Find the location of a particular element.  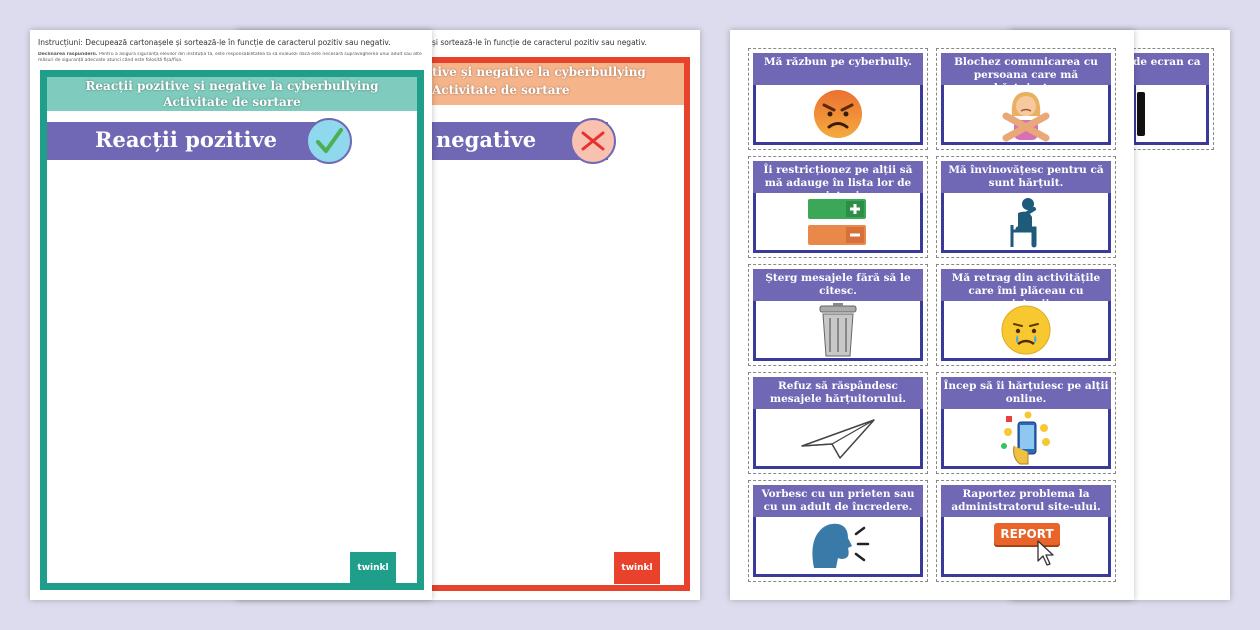

sad-person-icon is located at coordinates (1026, 223).